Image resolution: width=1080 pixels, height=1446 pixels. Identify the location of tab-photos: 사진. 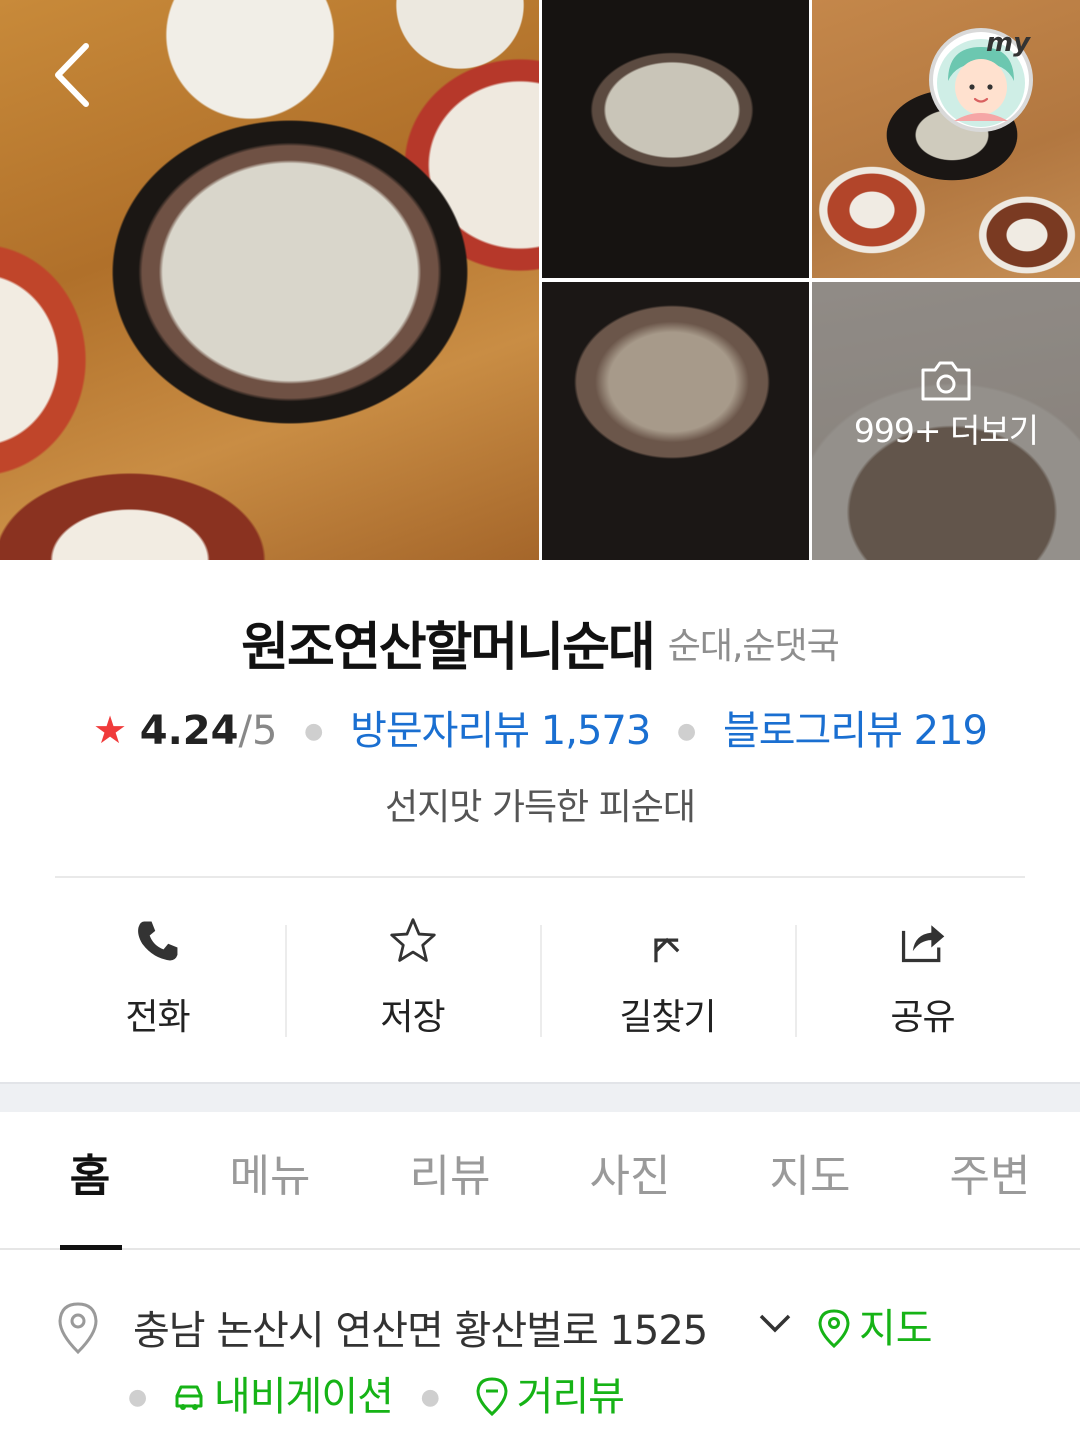
(630, 1180).